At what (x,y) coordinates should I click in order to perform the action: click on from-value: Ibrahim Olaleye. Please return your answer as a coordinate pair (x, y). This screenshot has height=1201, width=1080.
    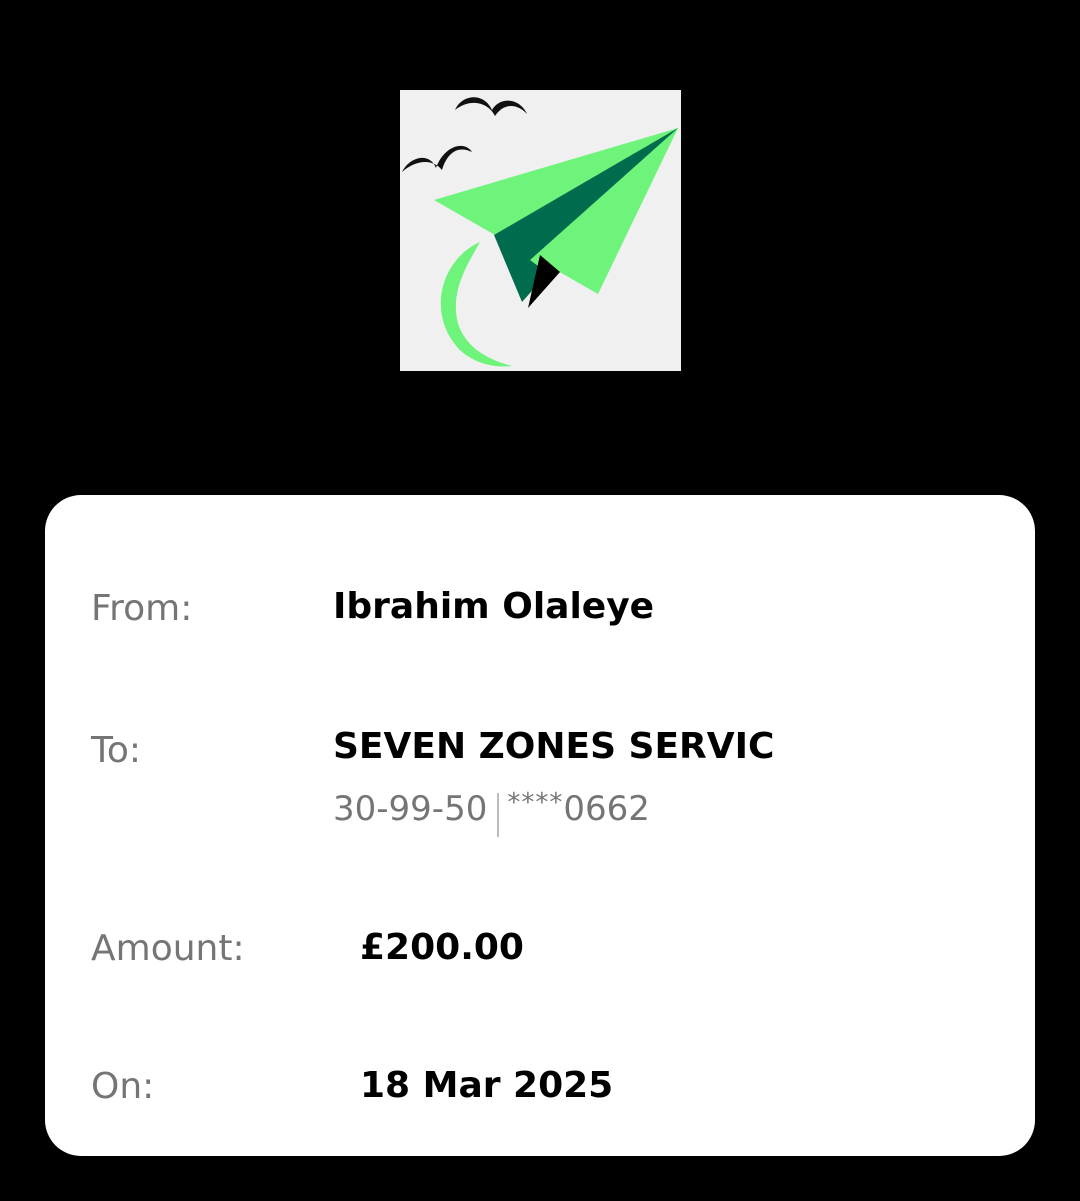
    Looking at the image, I should click on (494, 606).